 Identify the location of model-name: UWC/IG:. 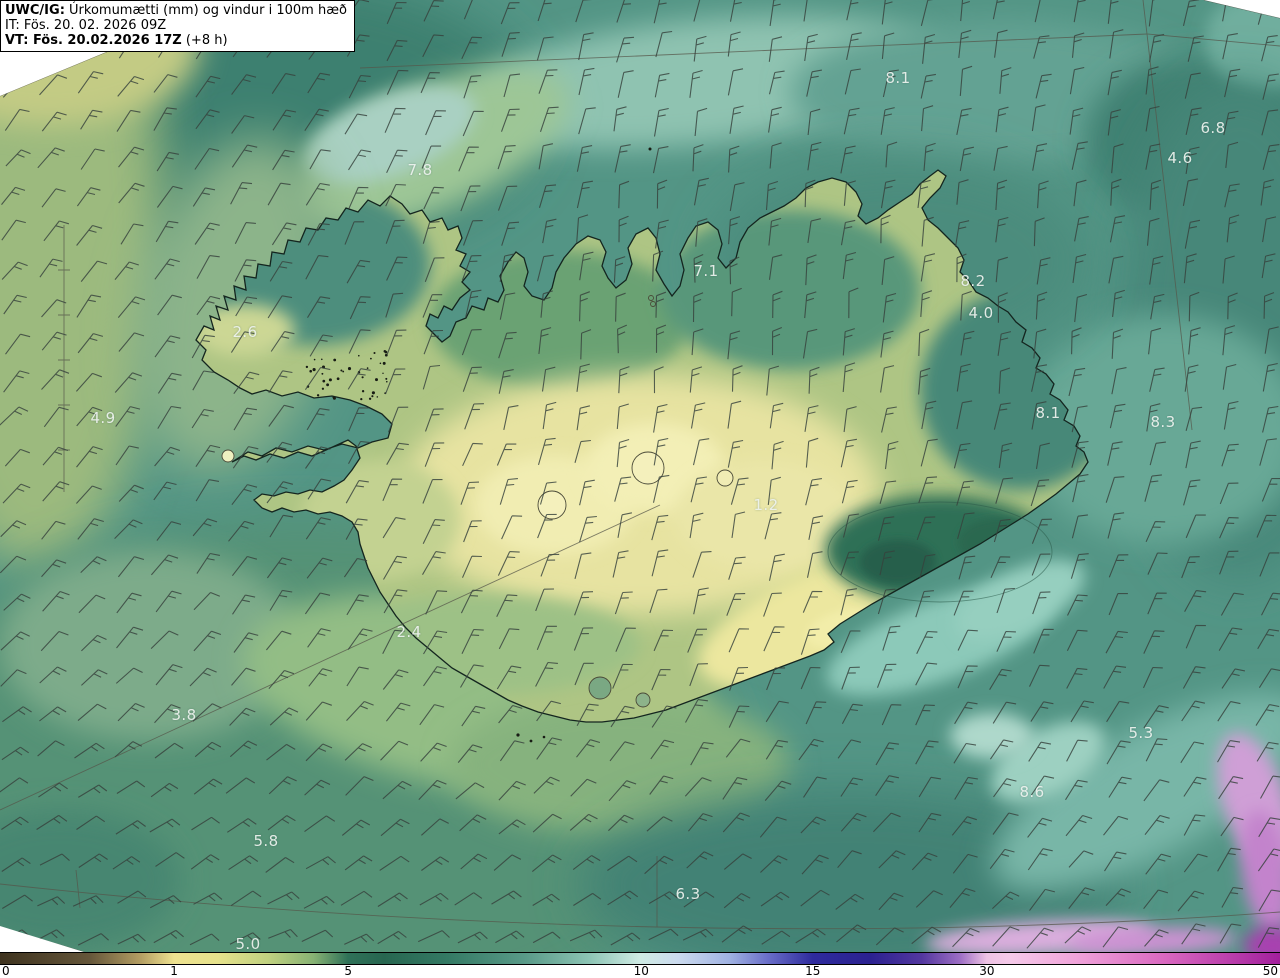
(35, 10).